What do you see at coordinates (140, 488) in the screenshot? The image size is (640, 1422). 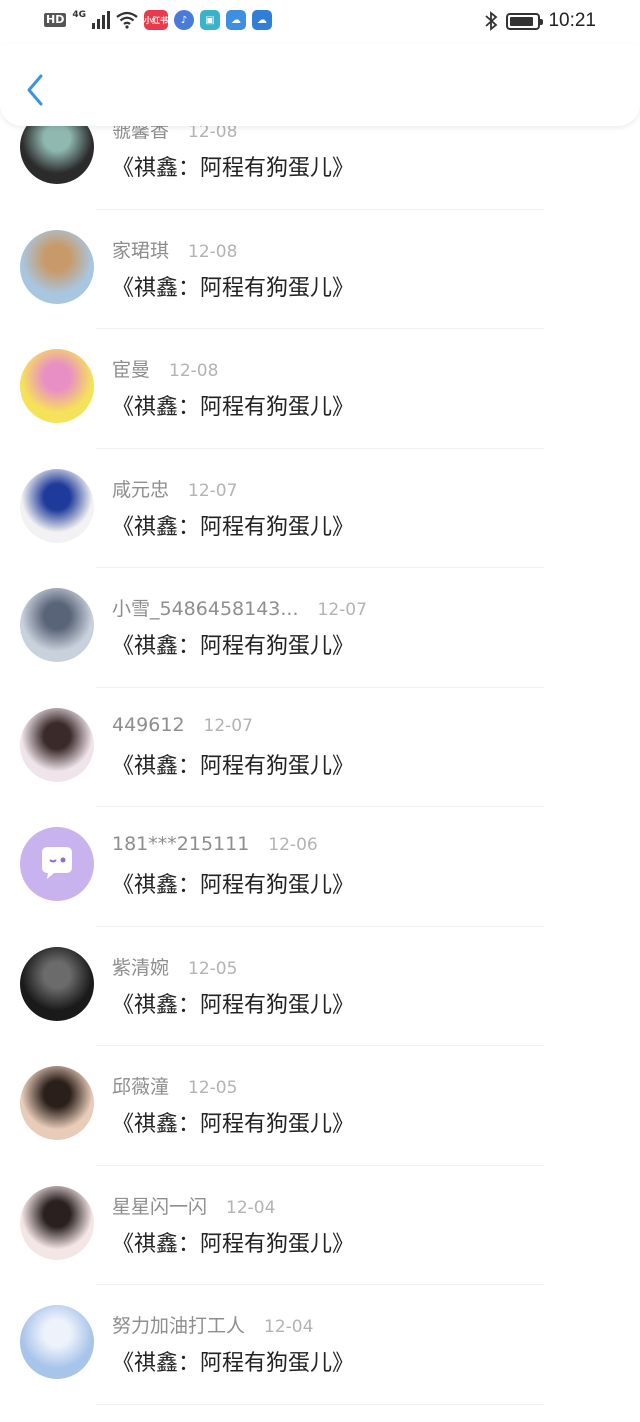 I see `user-name: 咸元忠` at bounding box center [140, 488].